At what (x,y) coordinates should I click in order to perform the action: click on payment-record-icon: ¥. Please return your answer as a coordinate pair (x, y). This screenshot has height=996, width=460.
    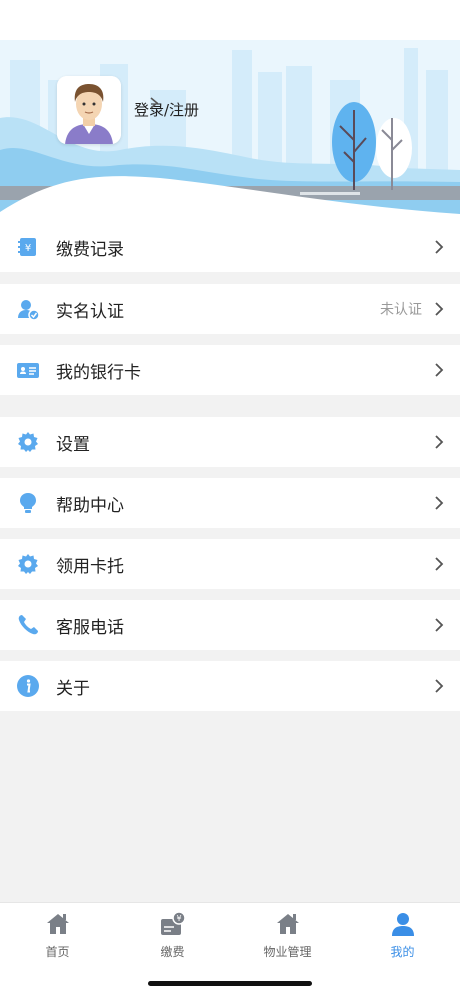
    Looking at the image, I should click on (27, 247).